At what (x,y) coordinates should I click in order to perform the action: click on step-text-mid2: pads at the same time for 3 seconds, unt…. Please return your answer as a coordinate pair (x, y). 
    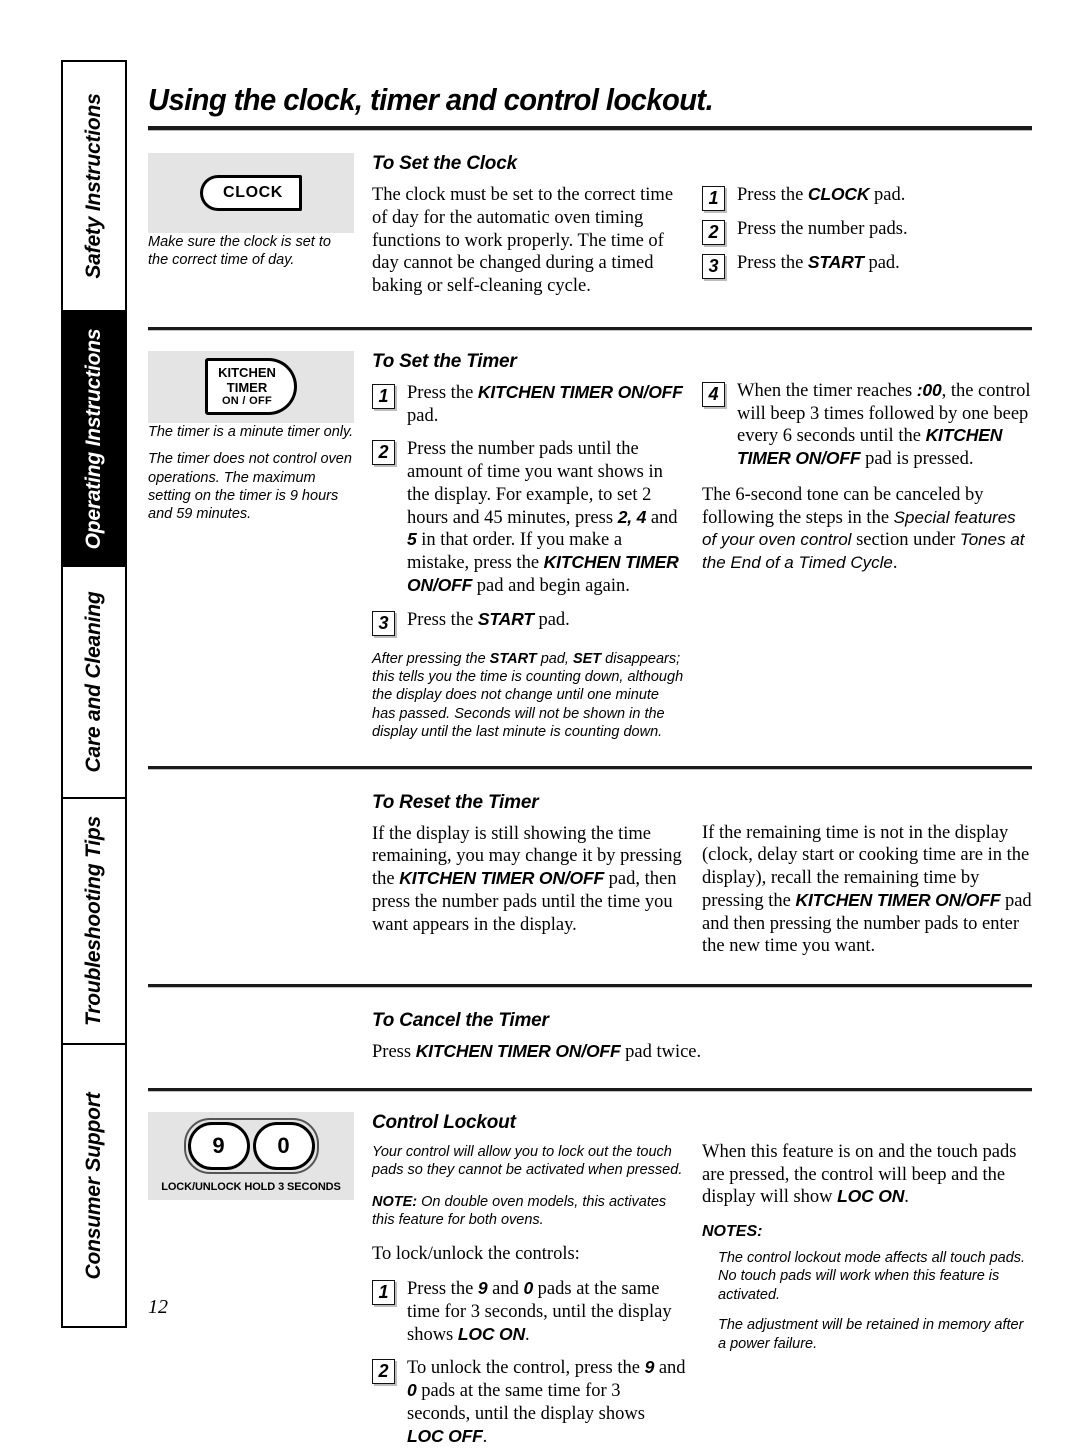
    Looking at the image, I should click on (526, 1402).